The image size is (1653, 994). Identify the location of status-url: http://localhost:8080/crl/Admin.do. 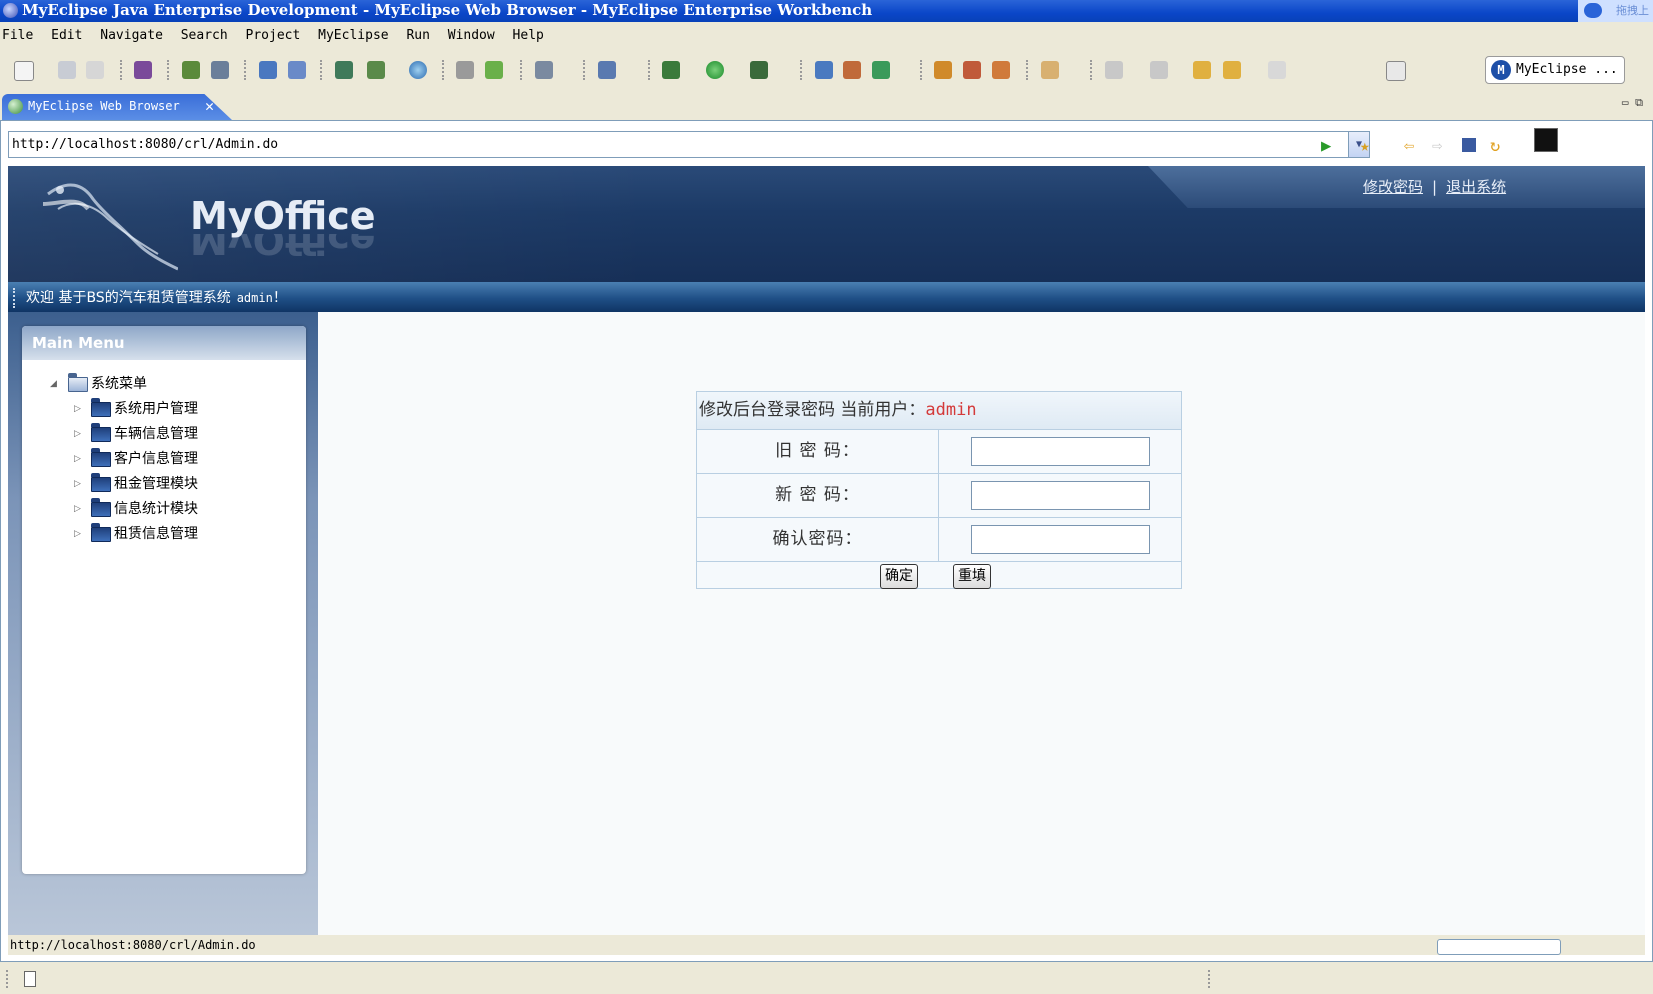
(133, 945).